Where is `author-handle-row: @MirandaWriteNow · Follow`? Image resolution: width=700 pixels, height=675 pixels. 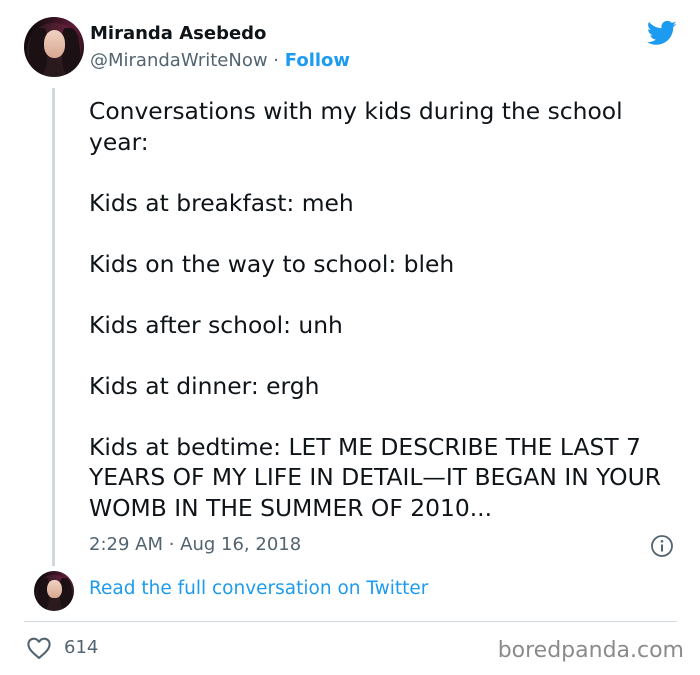
author-handle-row: @MirandaWriteNow · Follow is located at coordinates (220, 60).